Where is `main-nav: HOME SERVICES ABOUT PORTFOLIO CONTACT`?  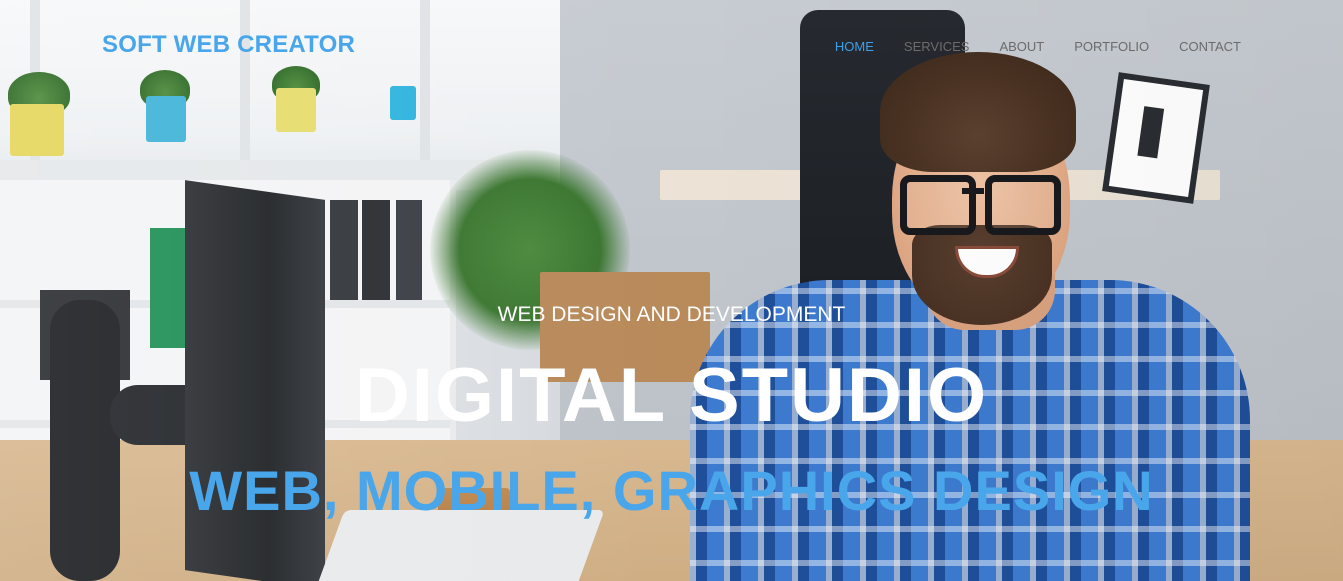 main-nav: HOME SERVICES ABOUT PORTFOLIO CONTACT is located at coordinates (1038, 47).